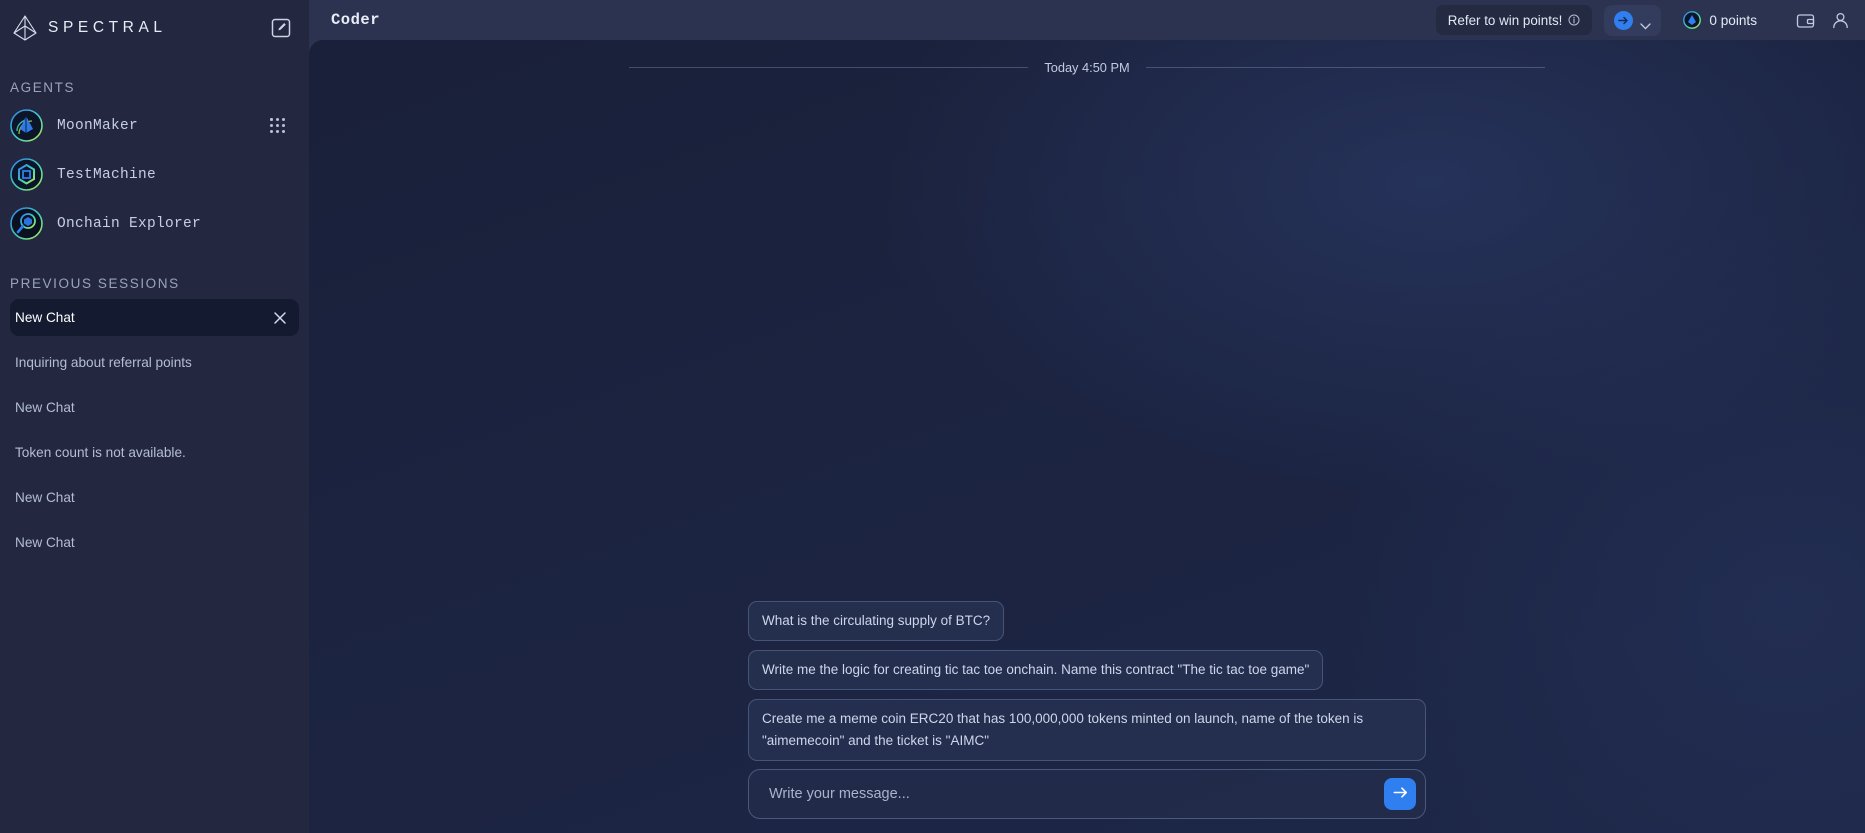 This screenshot has height=833, width=1865. I want to click on network-selector, so click(1633, 20).